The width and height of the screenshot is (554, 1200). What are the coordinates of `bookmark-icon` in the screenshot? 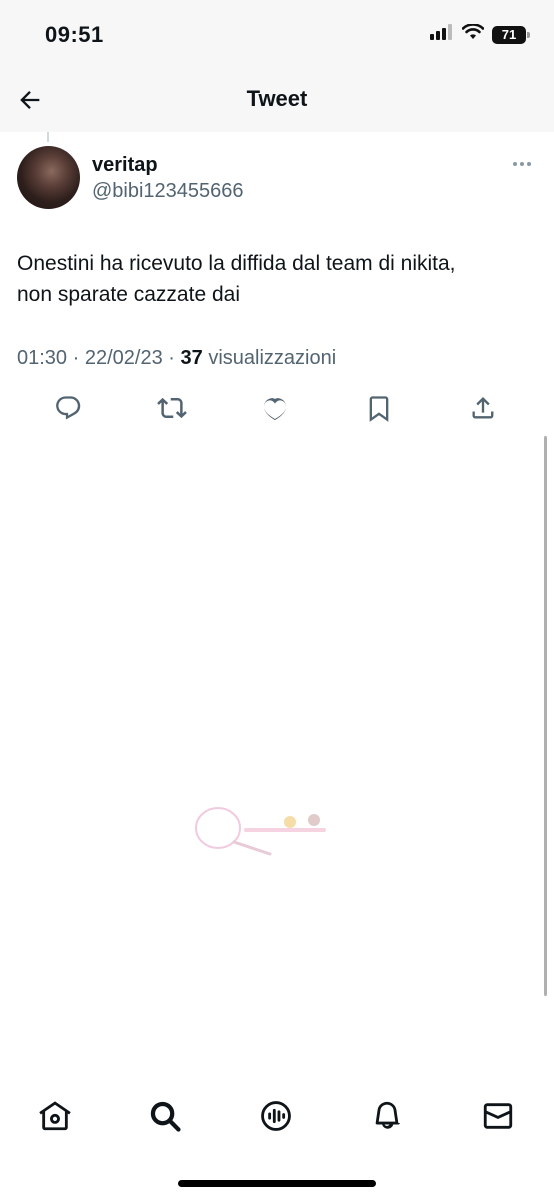 It's located at (379, 409).